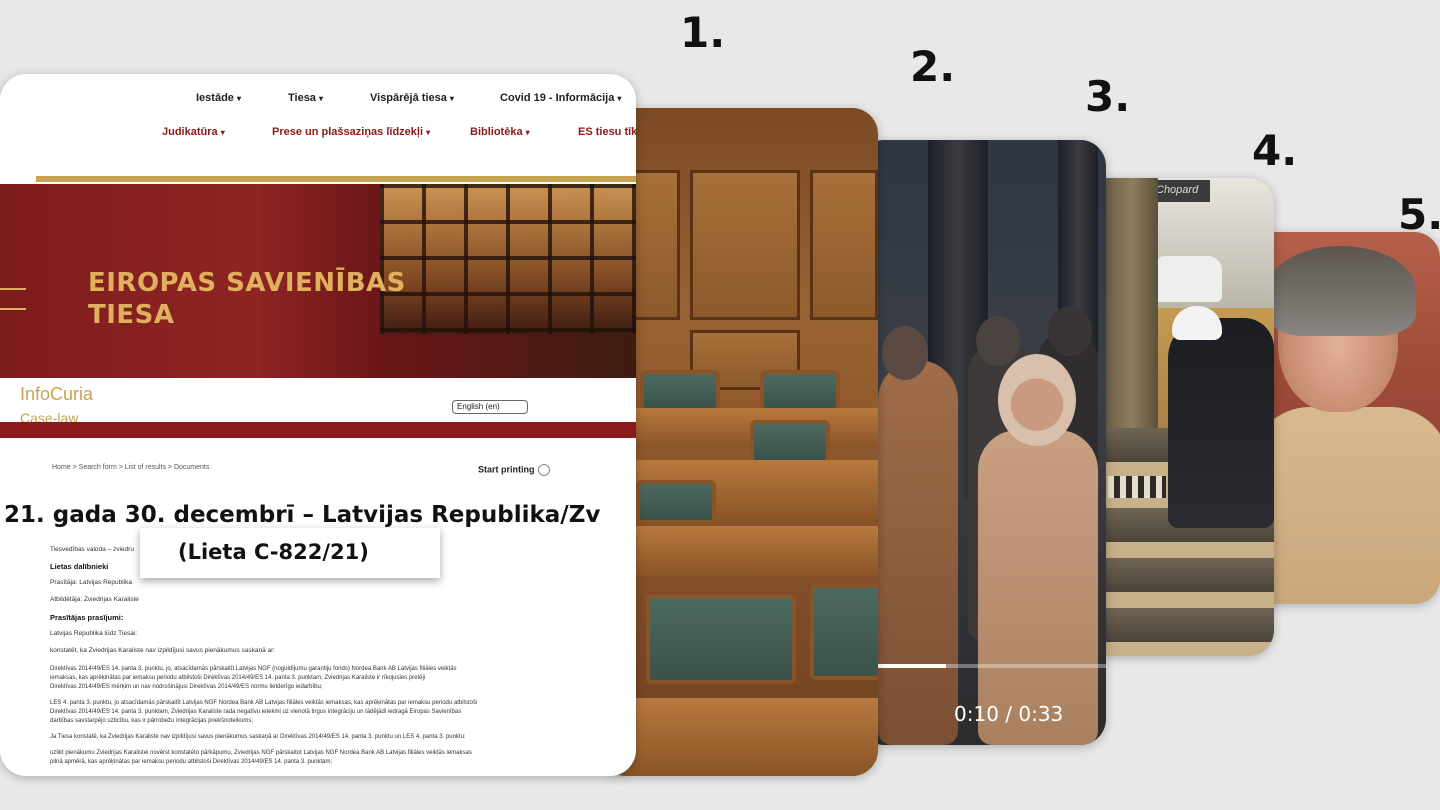 This screenshot has height=810, width=1440. What do you see at coordinates (490, 407) in the screenshot?
I see `language-select: English (en)` at bounding box center [490, 407].